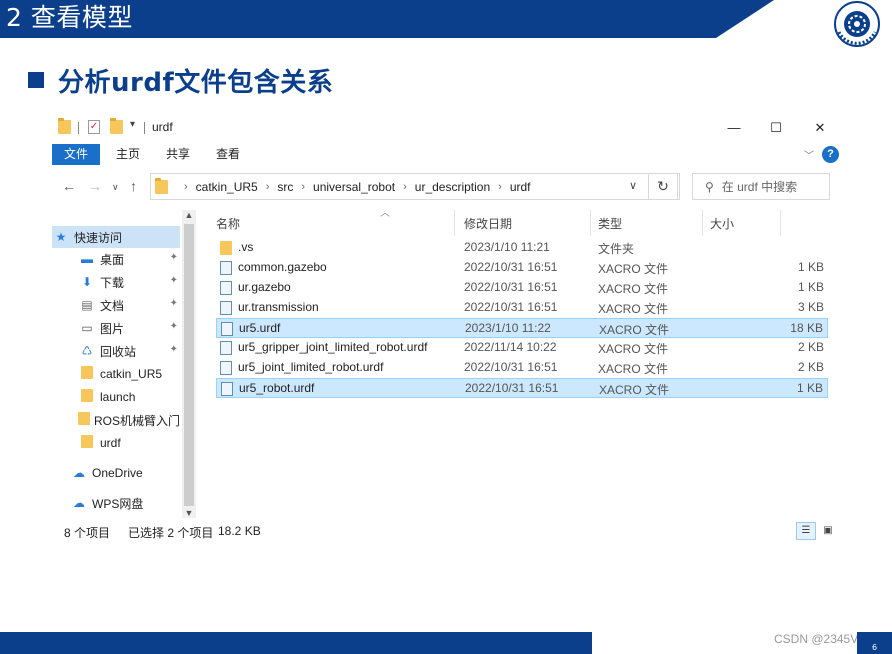  What do you see at coordinates (112, 305) in the screenshot?
I see `sidebar-item-label: 文档` at bounding box center [112, 305].